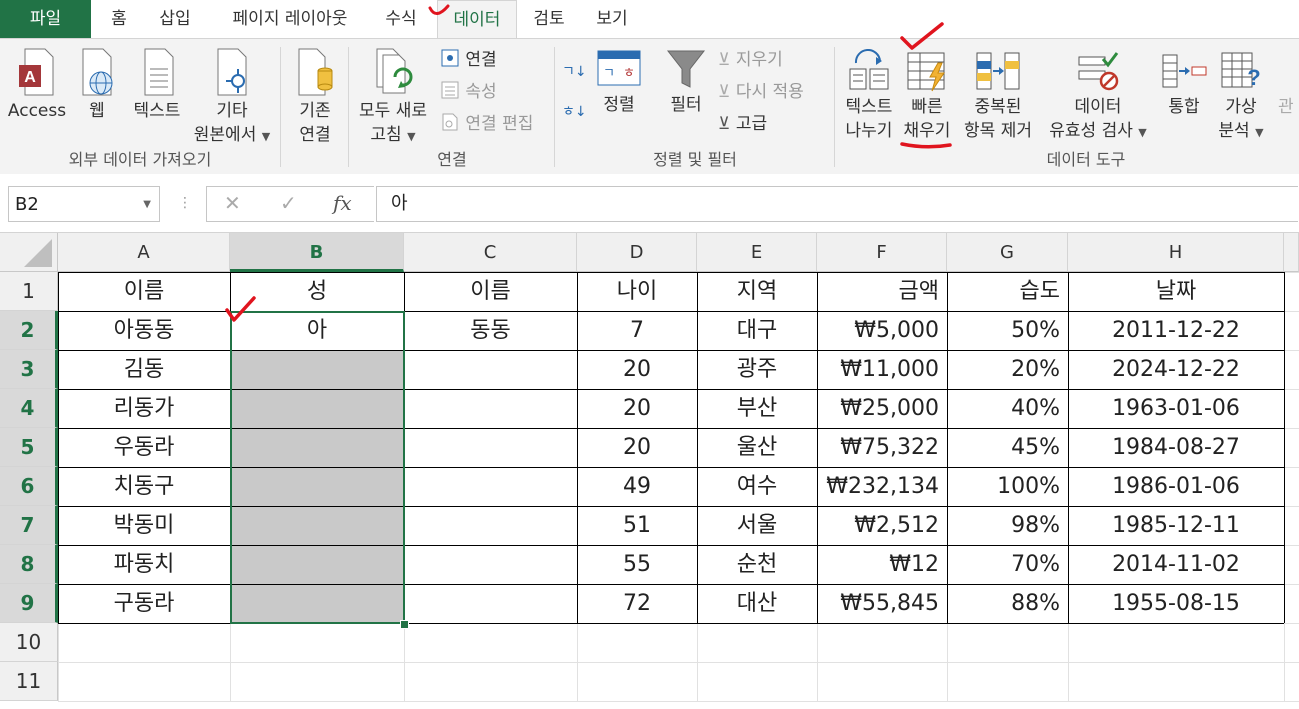 The width and height of the screenshot is (1299, 709). I want to click on reapply-button: ⊻ 다시 적용, so click(761, 92).